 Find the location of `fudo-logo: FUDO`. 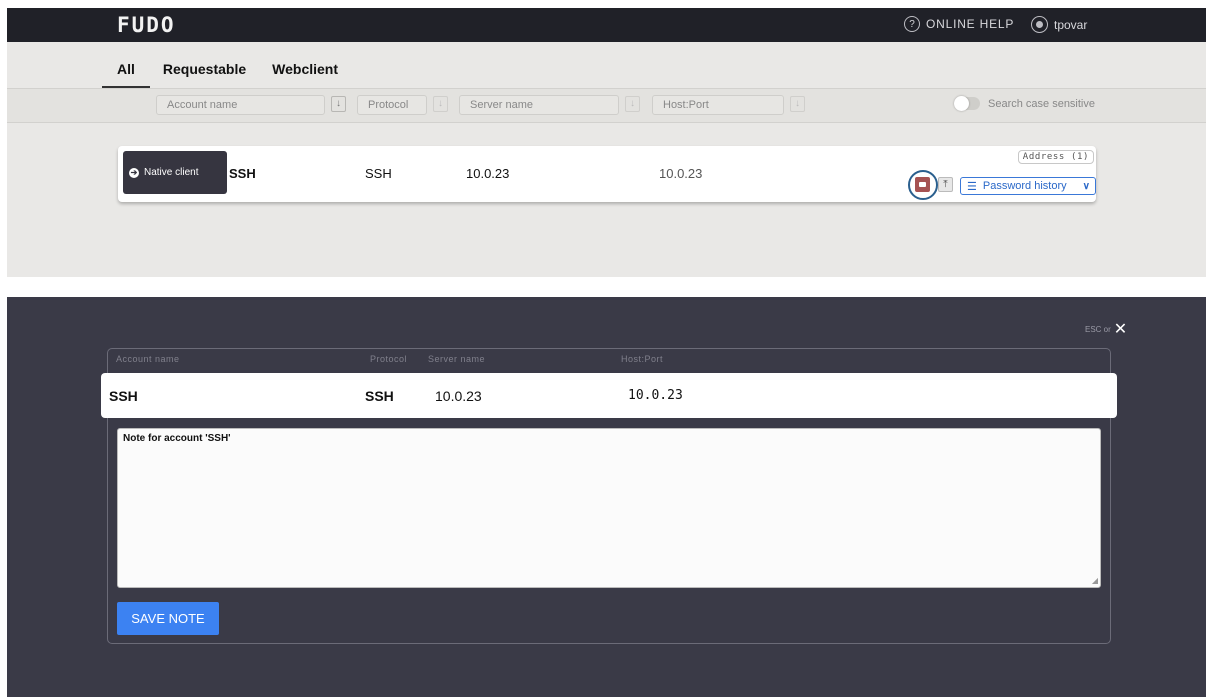

fudo-logo: FUDO is located at coordinates (146, 25).